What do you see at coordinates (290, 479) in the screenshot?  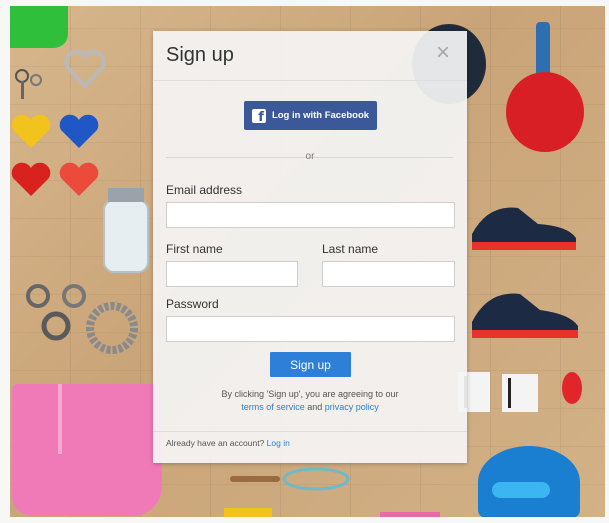 I see `whisk-image` at bounding box center [290, 479].